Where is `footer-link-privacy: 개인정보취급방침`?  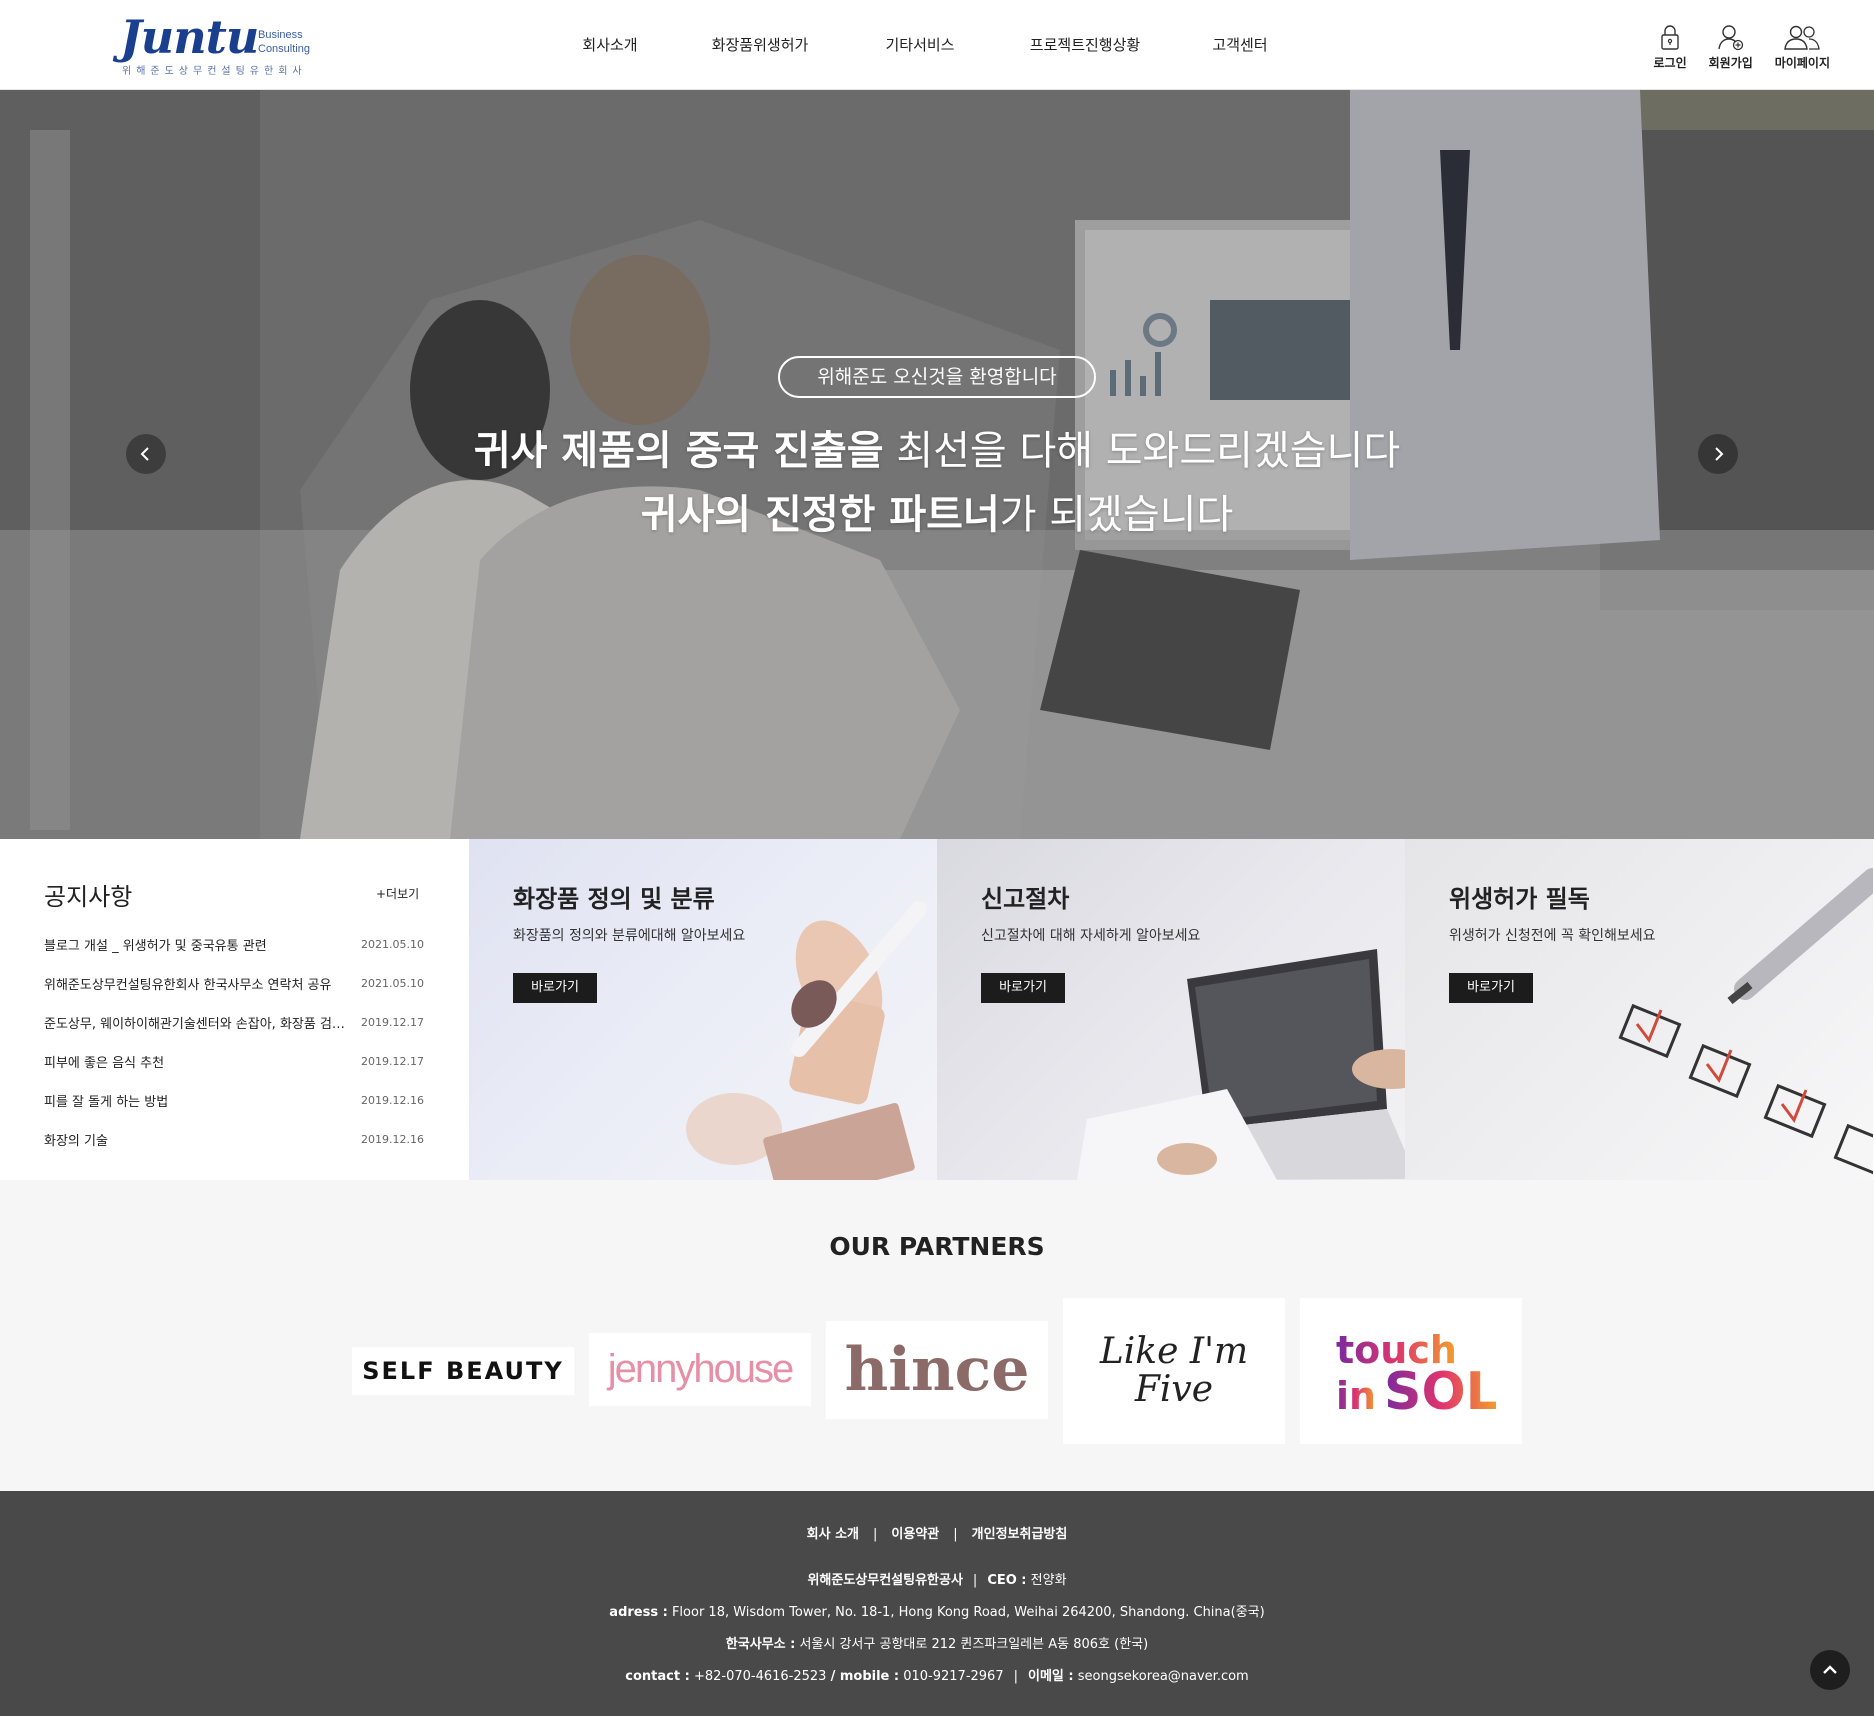
footer-link-privacy: 개인정보취급방침 is located at coordinates (1020, 1534).